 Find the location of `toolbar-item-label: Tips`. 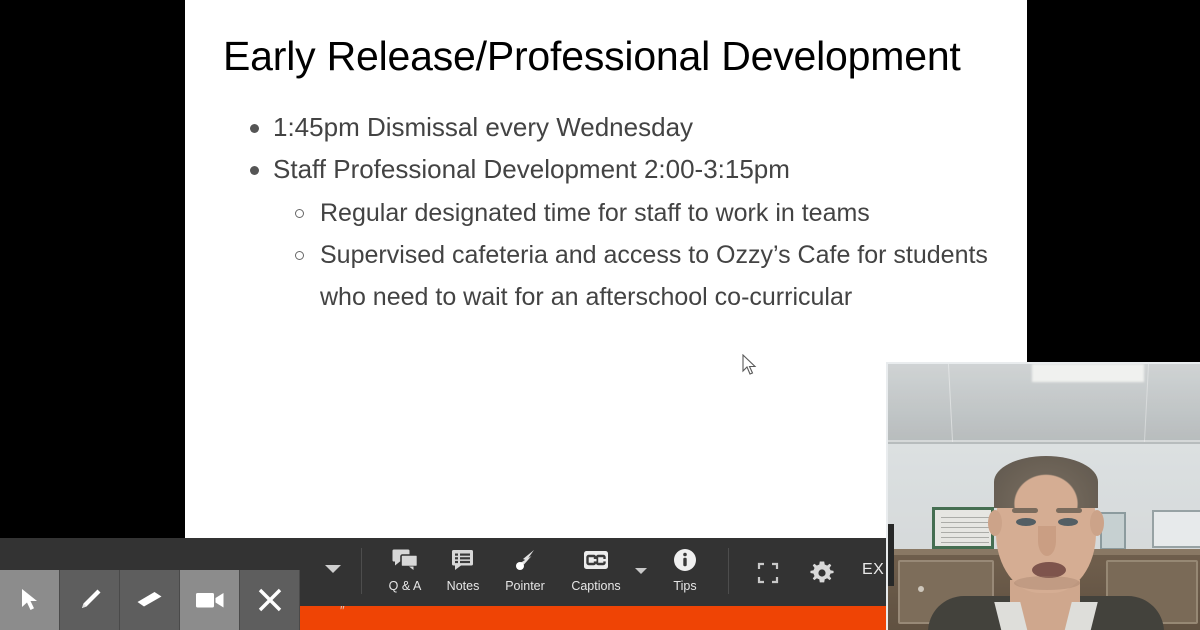

toolbar-item-label: Tips is located at coordinates (685, 586).